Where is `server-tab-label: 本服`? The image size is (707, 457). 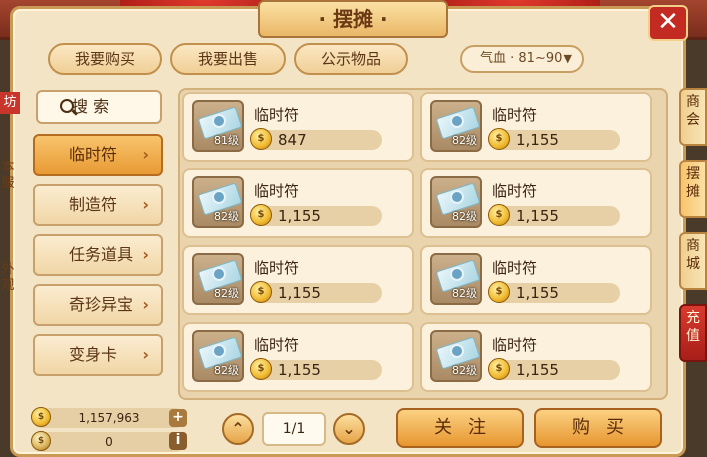
server-tab-label: 本服 is located at coordinates (8, 176).